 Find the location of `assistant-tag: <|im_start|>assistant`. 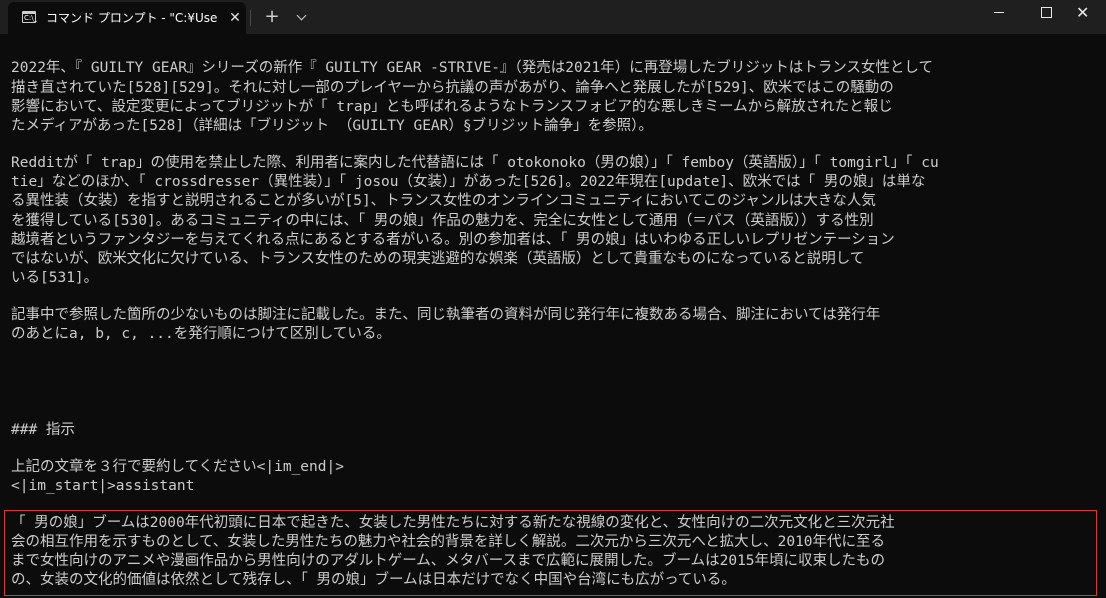

assistant-tag: <|im_start|>assistant is located at coordinates (103, 486).